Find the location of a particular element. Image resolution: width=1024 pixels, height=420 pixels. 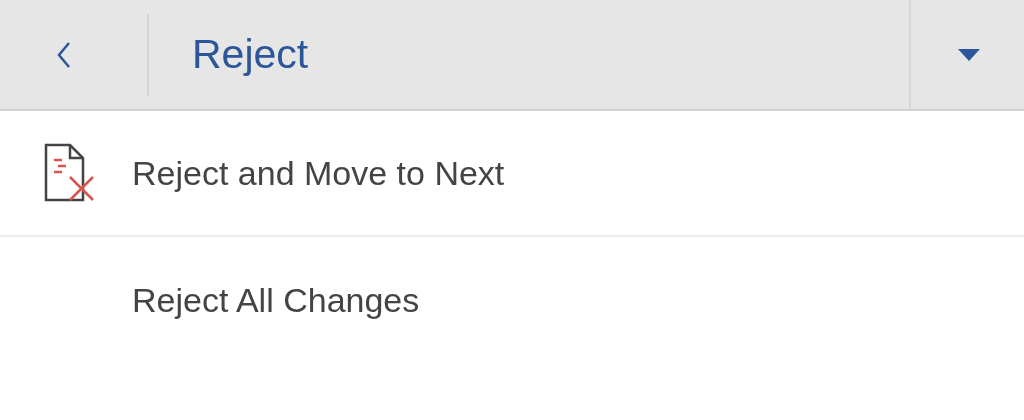

reject-document-icon is located at coordinates (70, 173).